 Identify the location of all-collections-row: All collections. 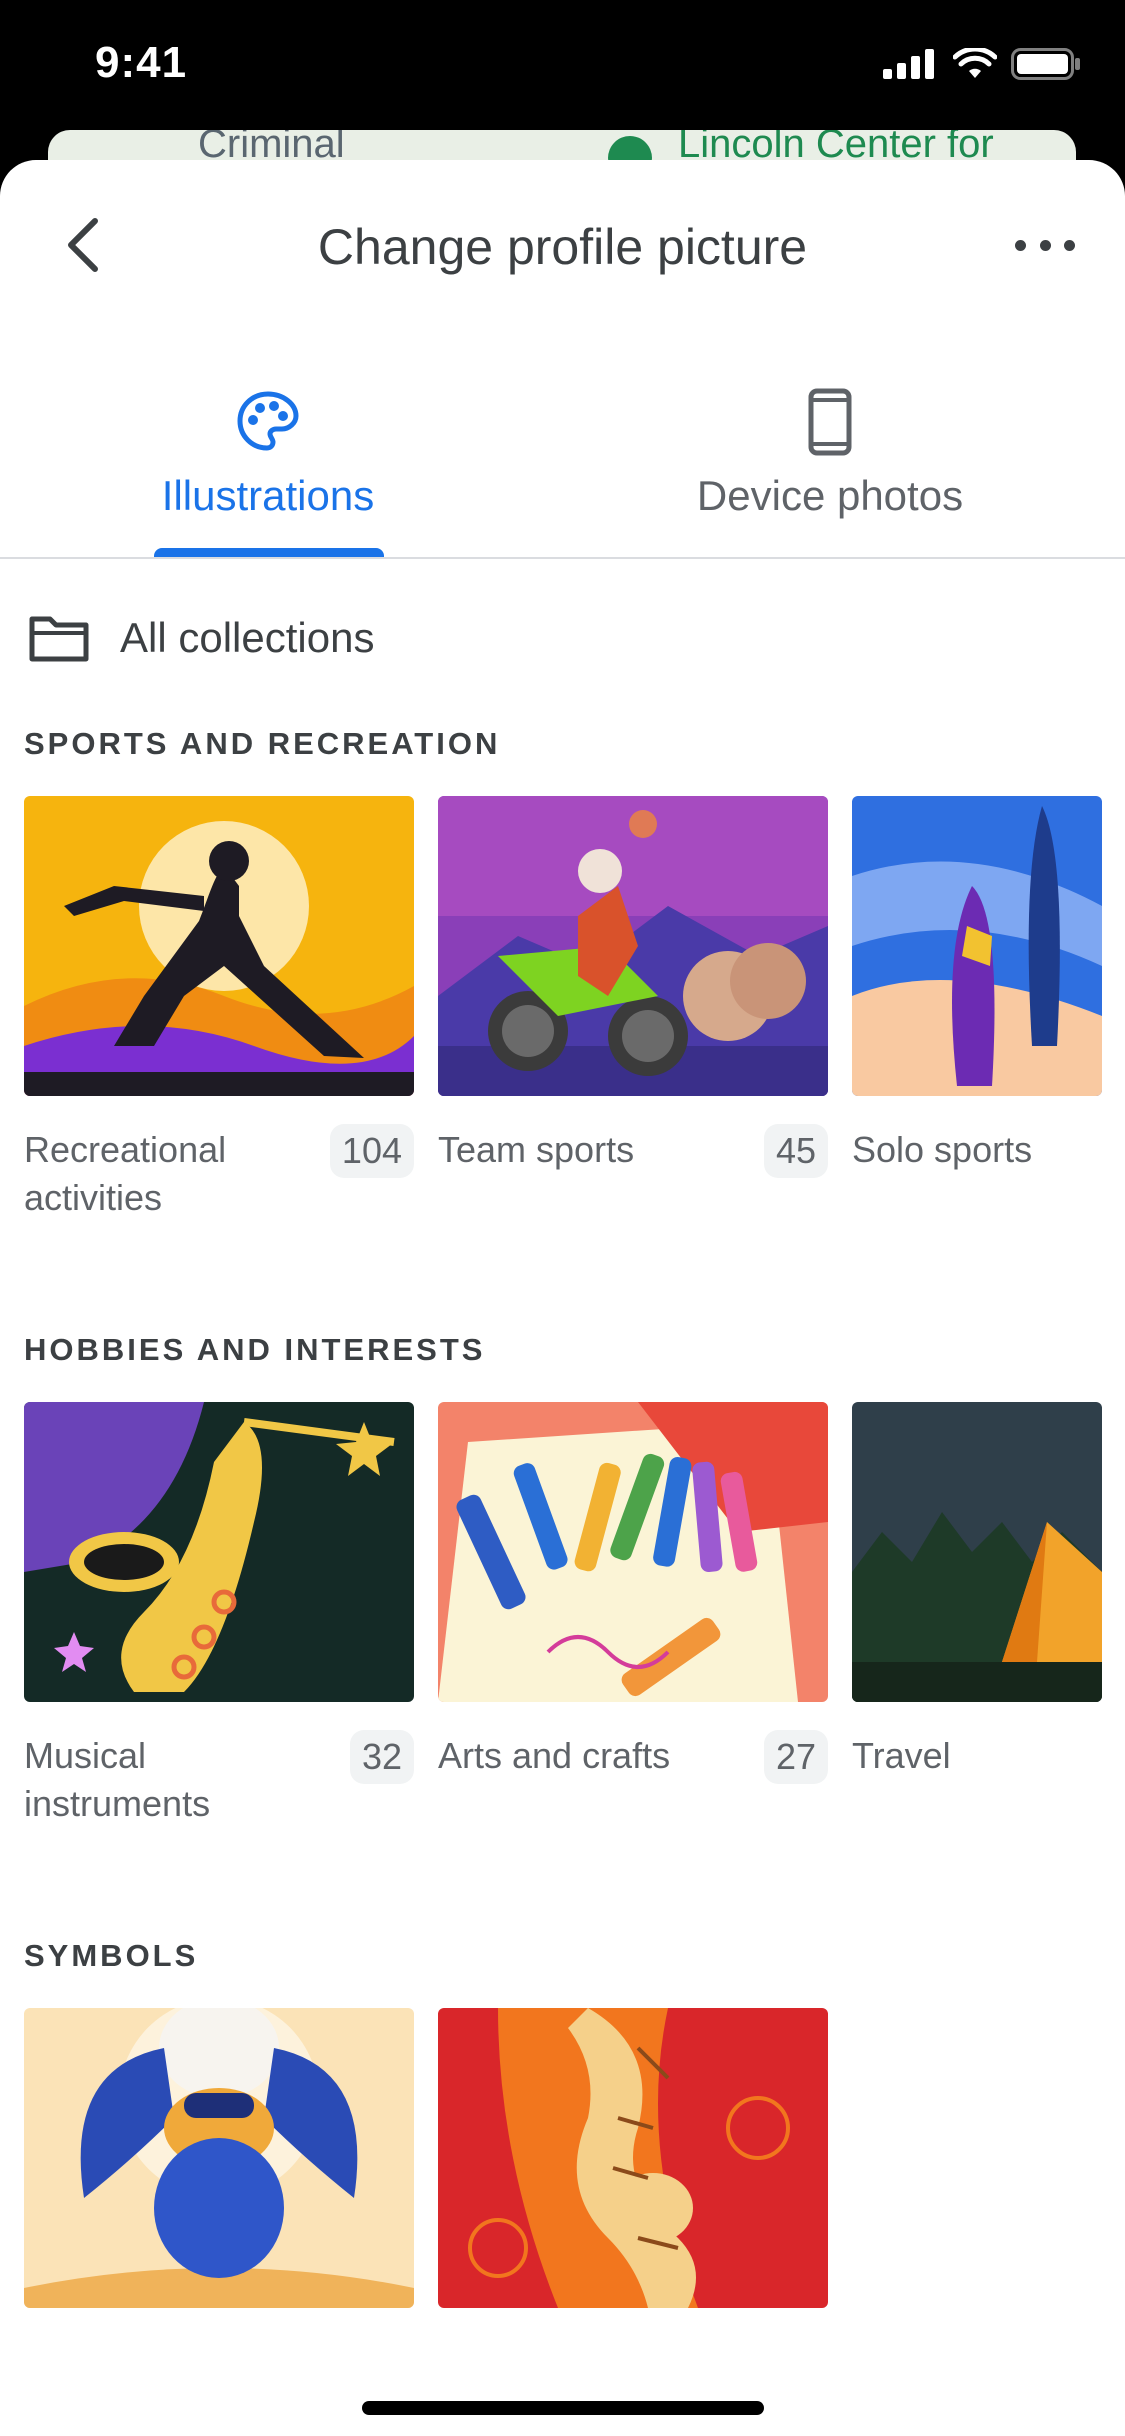
(201, 638).